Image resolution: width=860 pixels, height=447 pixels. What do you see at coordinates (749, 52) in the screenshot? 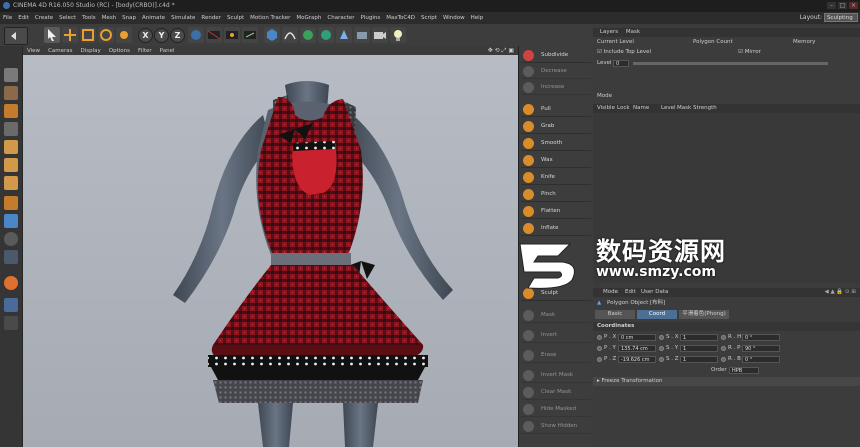
I see `mirror-checkbox: ☑ Mirror` at bounding box center [749, 52].